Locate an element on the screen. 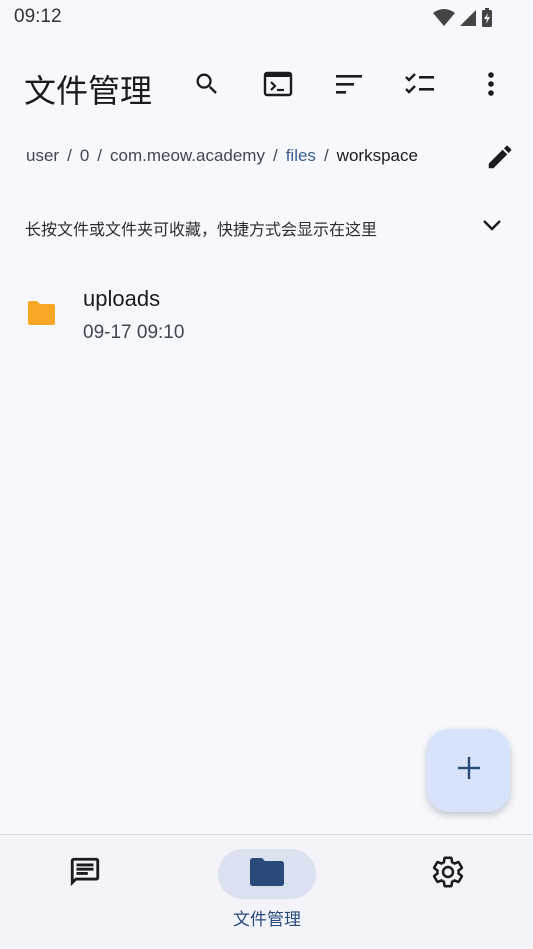 The image size is (533, 949). nav-chat is located at coordinates (85, 892).